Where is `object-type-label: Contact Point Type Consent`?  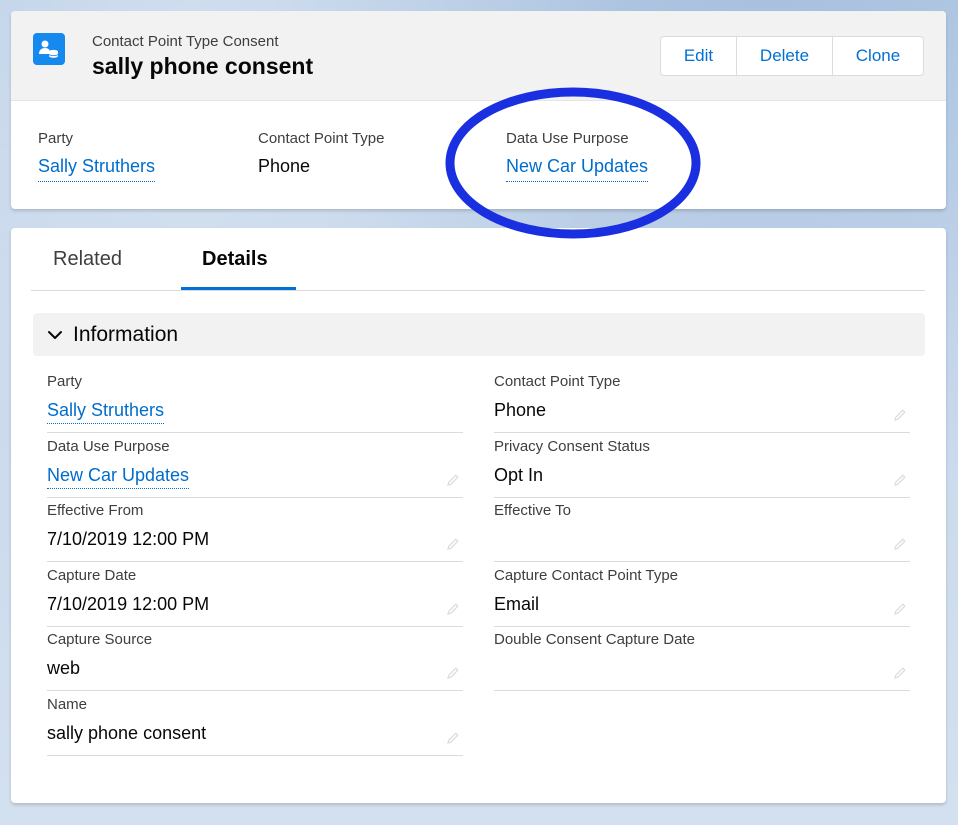
object-type-label: Contact Point Type Consent is located at coordinates (185, 41).